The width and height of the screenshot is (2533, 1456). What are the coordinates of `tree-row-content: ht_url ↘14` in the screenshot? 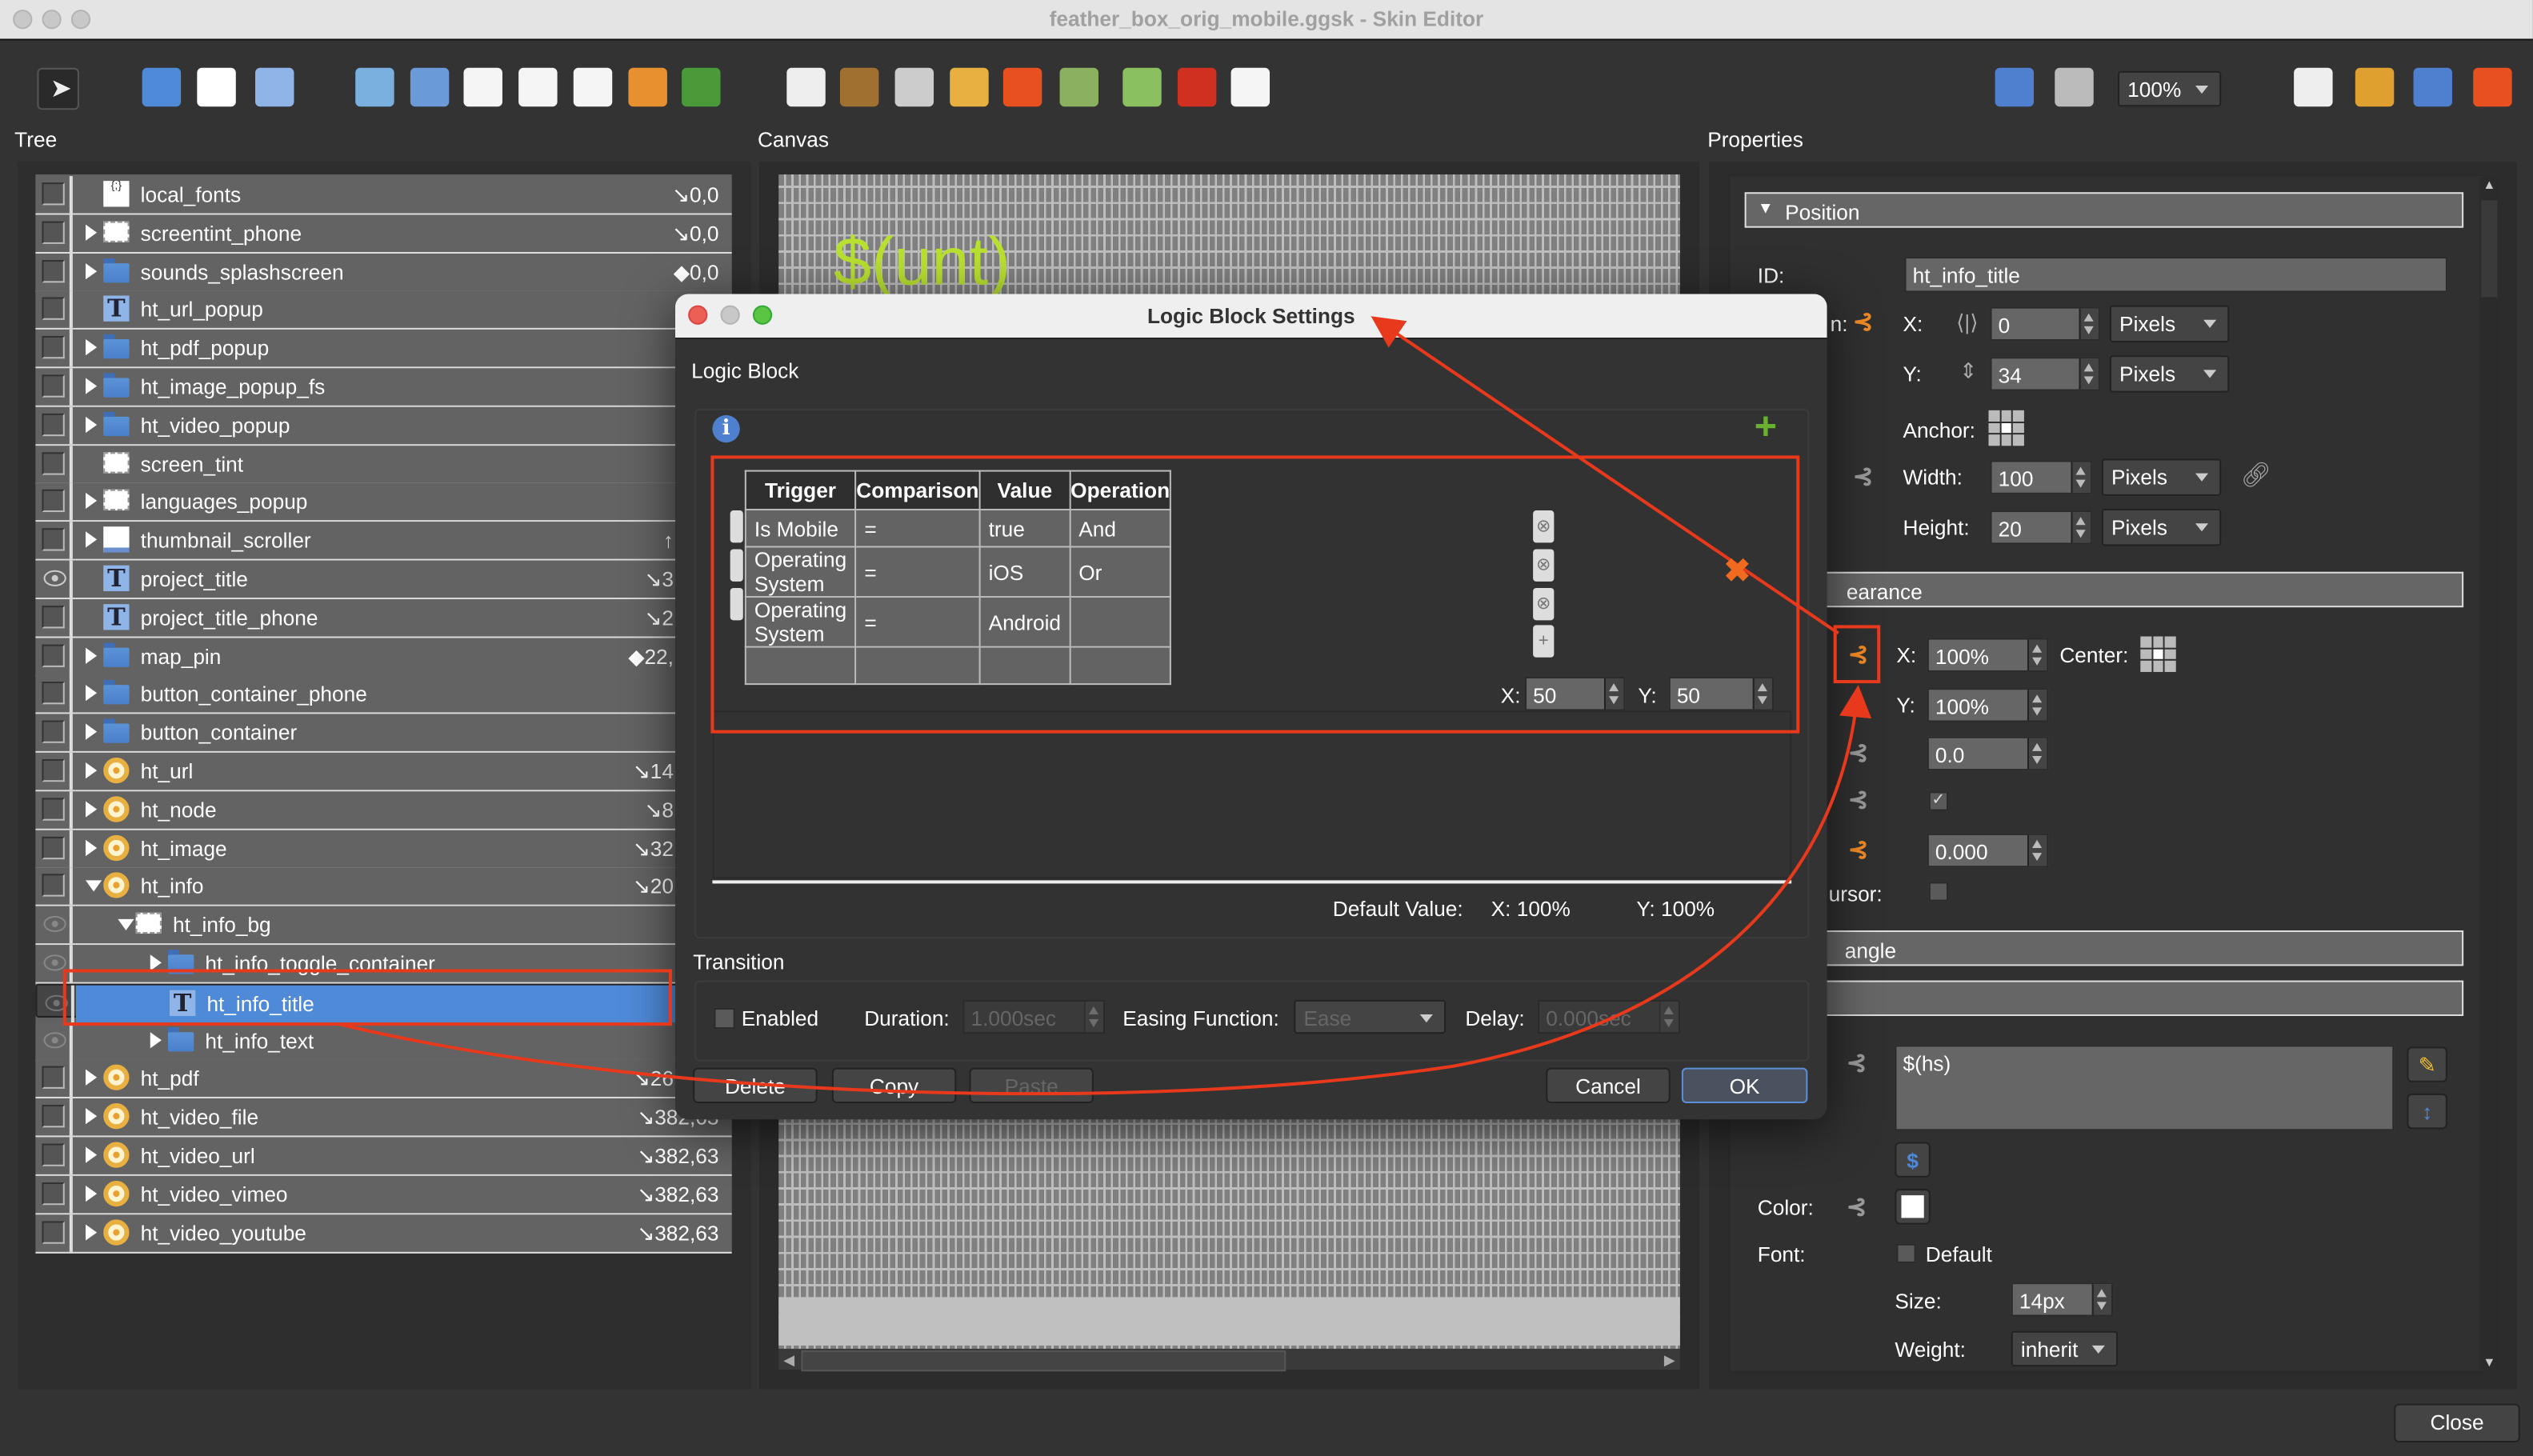 It's located at (403, 771).